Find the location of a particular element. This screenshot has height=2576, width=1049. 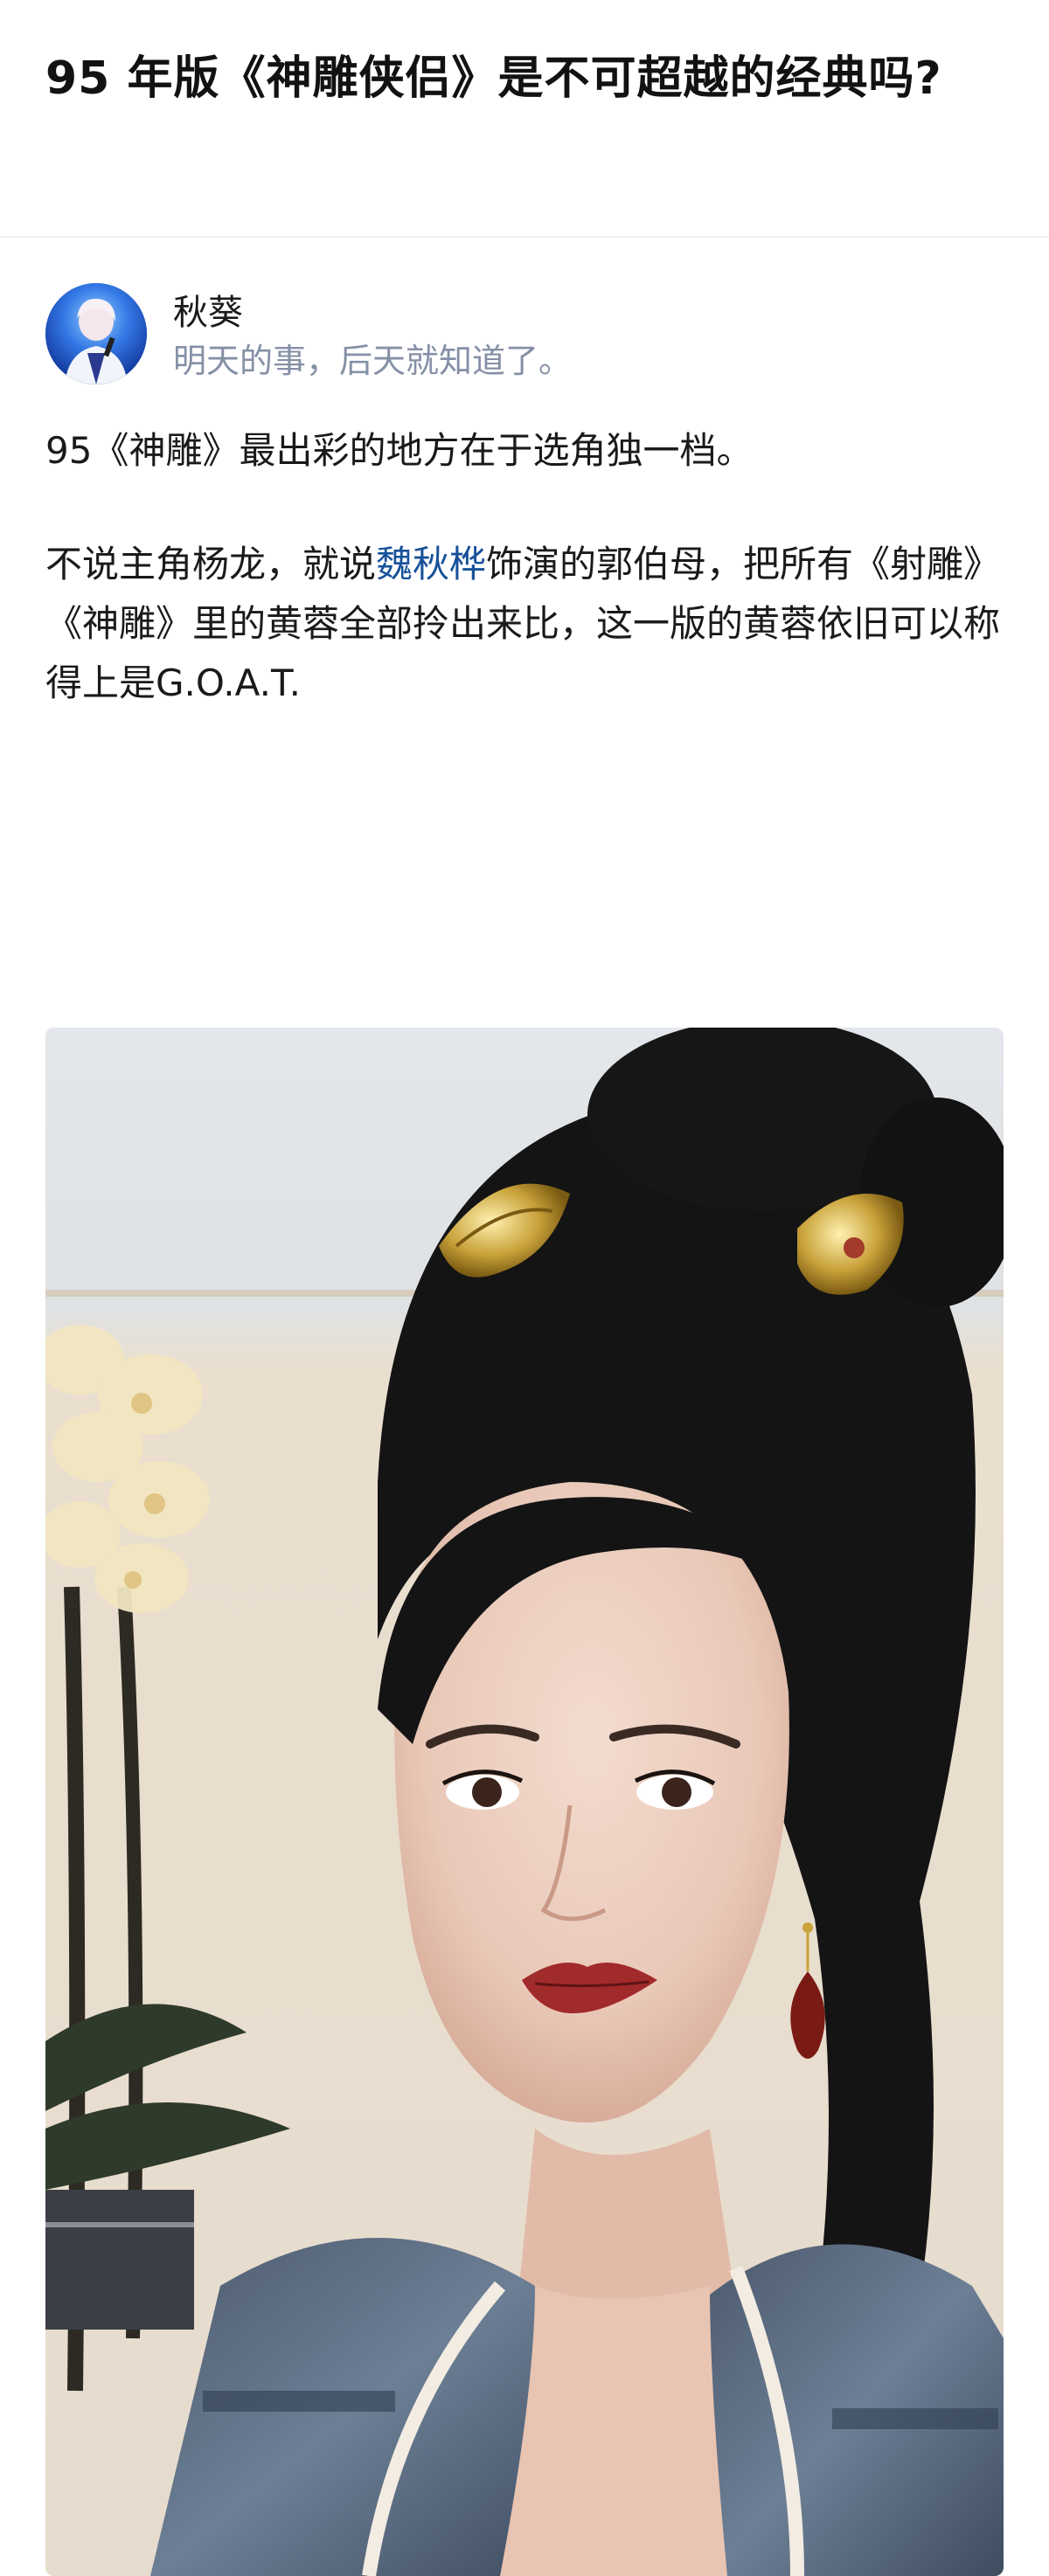

author-avatar is located at coordinates (96, 333).